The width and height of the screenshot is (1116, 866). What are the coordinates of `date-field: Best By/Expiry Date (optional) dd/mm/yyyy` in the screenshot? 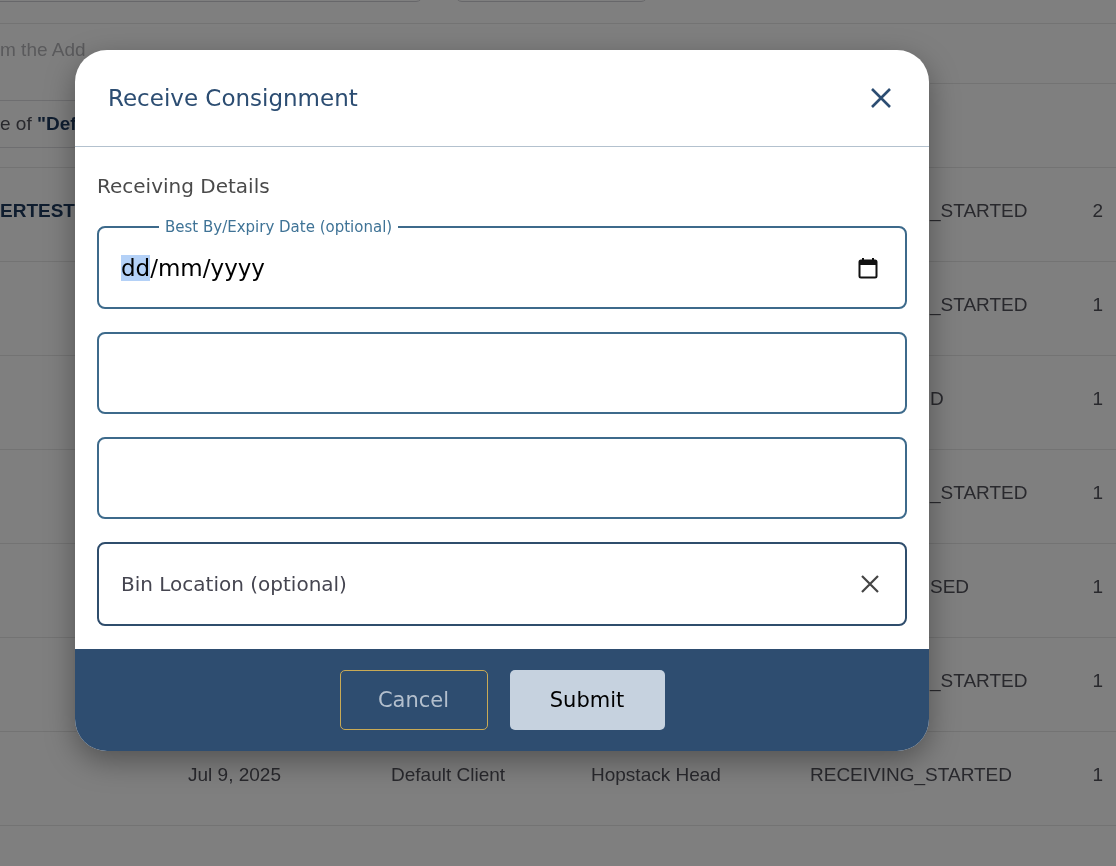 It's located at (502, 263).